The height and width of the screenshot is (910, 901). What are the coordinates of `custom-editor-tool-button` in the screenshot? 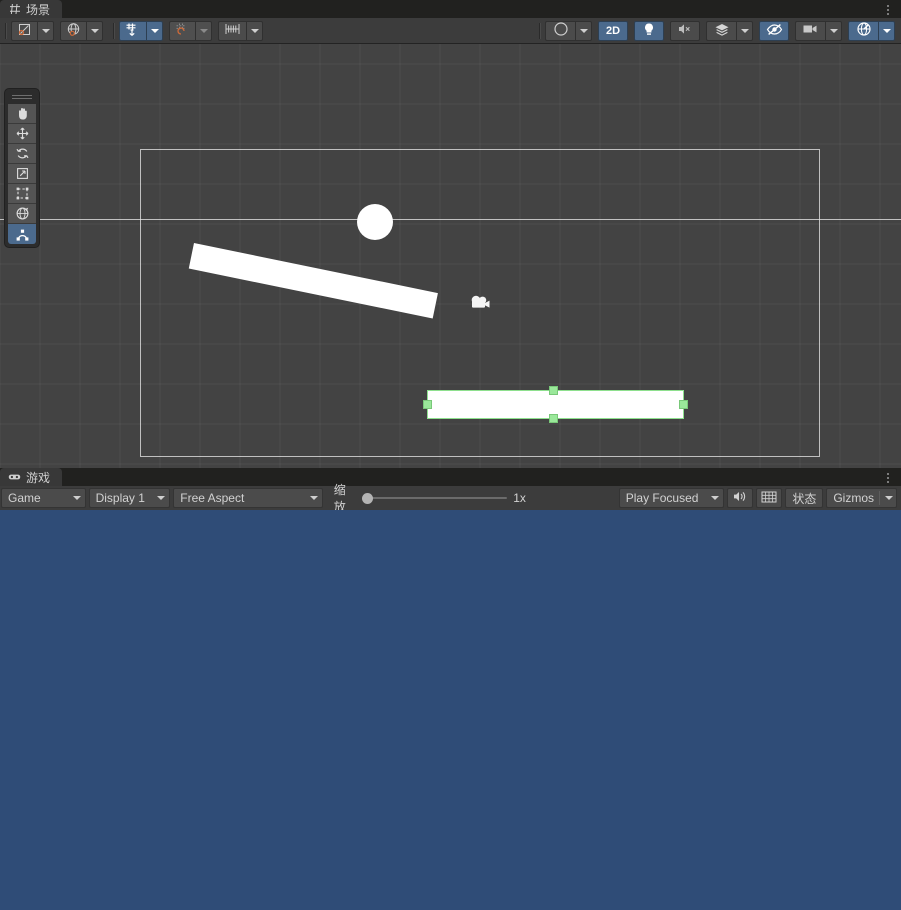 It's located at (22, 234).